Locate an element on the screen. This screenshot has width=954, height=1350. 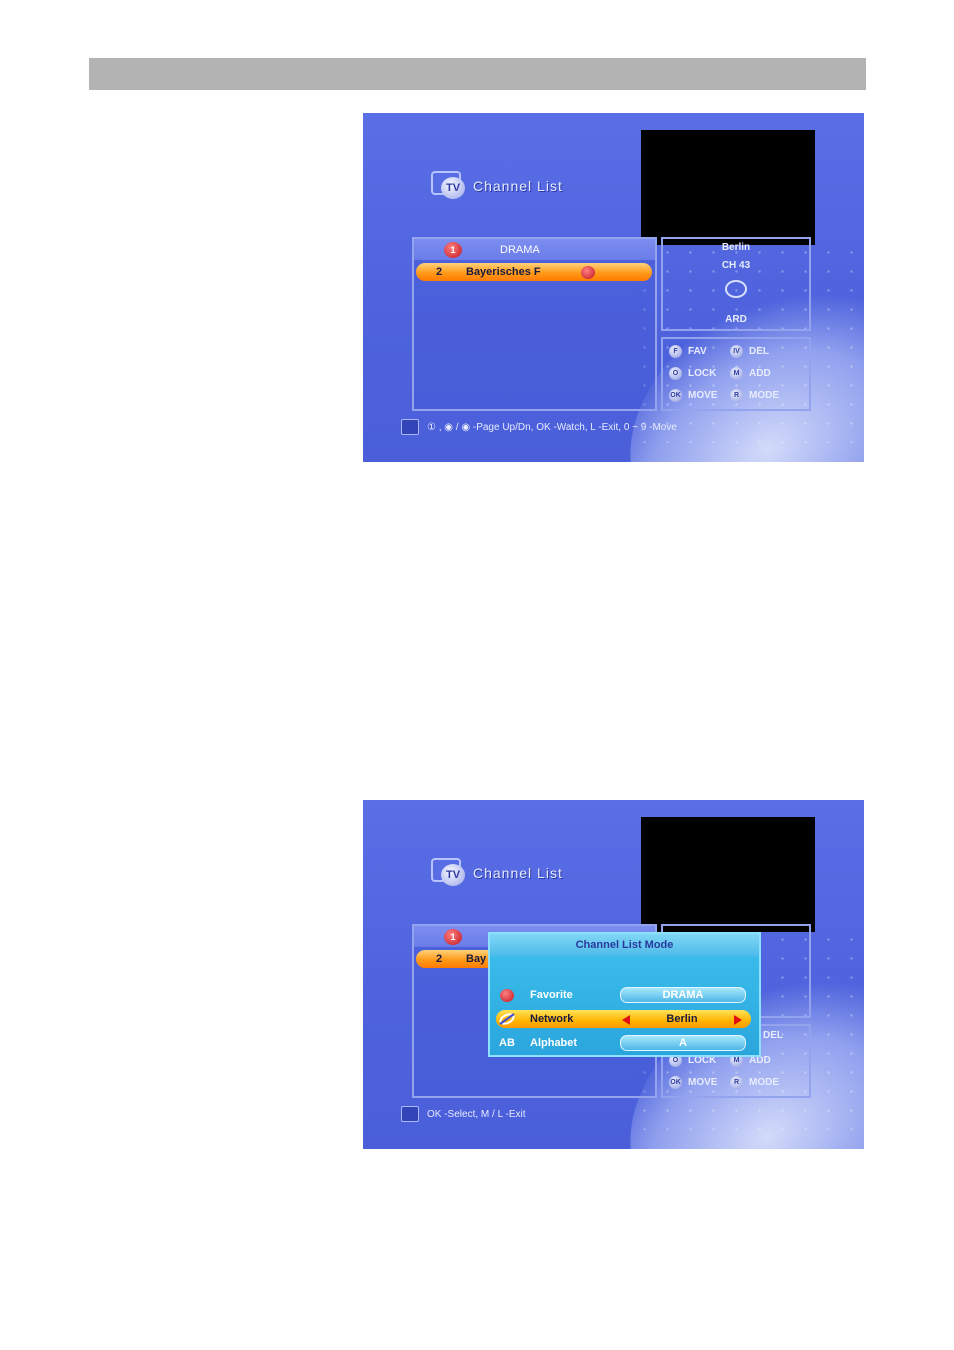
key-o-icon: O is located at coordinates (675, 373).